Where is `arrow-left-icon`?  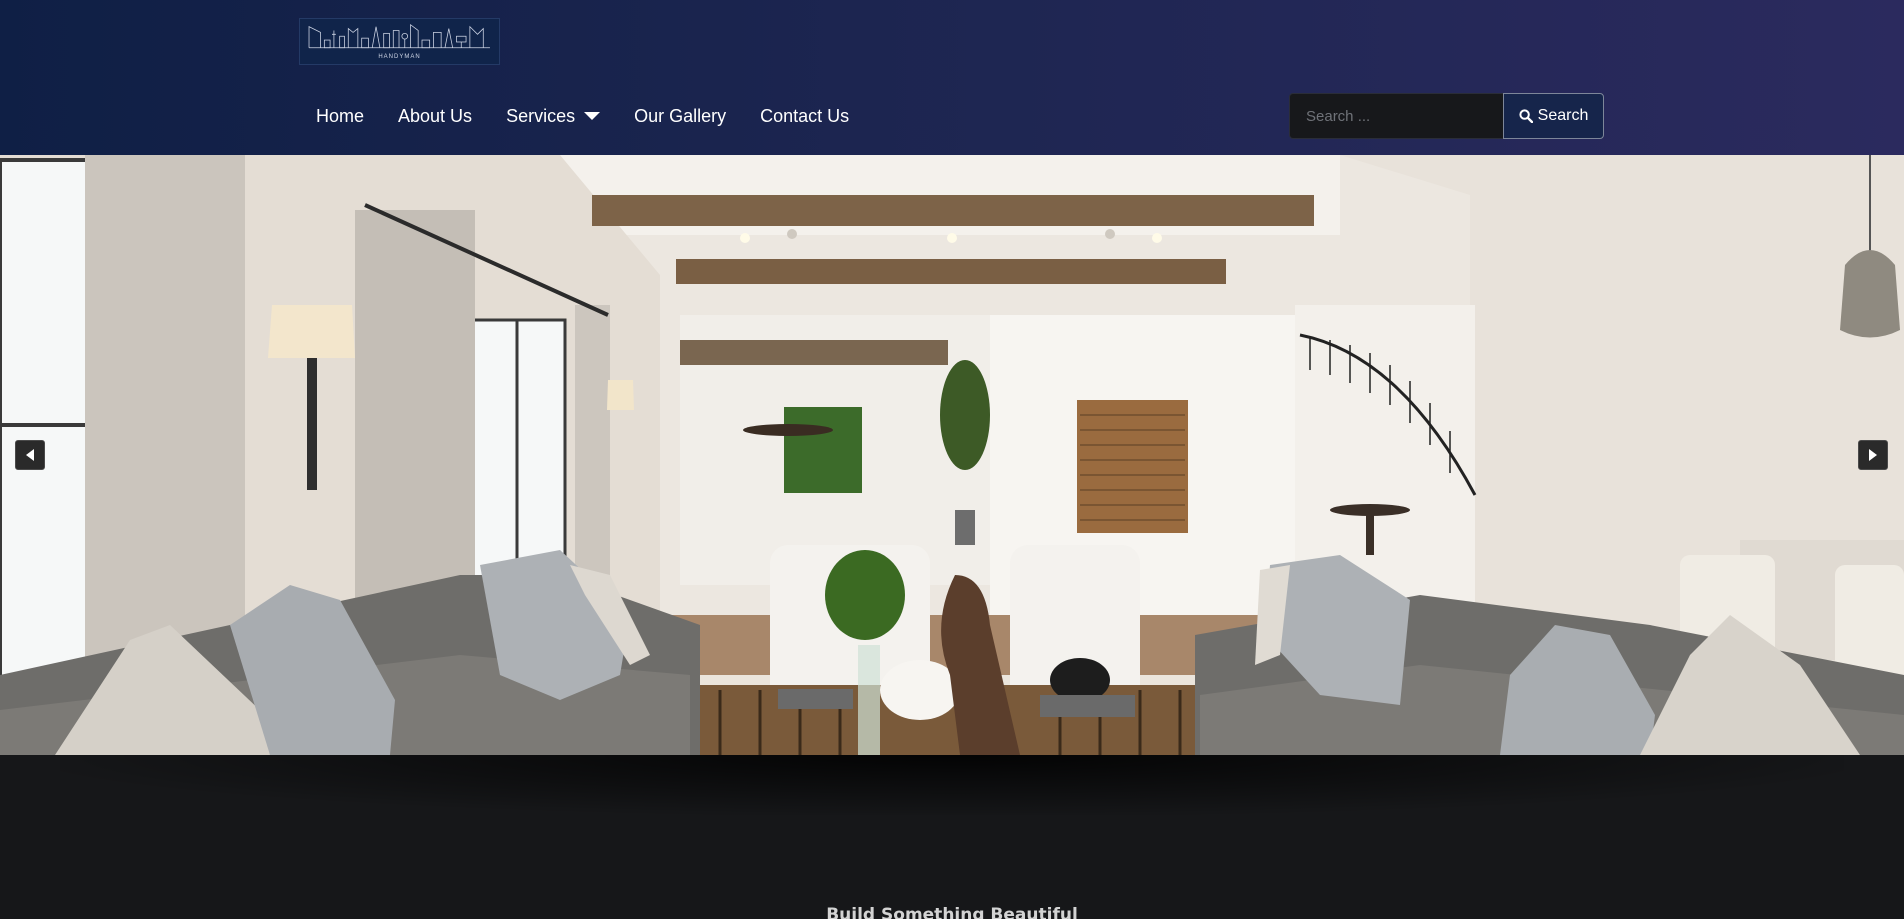 arrow-left-icon is located at coordinates (30, 455).